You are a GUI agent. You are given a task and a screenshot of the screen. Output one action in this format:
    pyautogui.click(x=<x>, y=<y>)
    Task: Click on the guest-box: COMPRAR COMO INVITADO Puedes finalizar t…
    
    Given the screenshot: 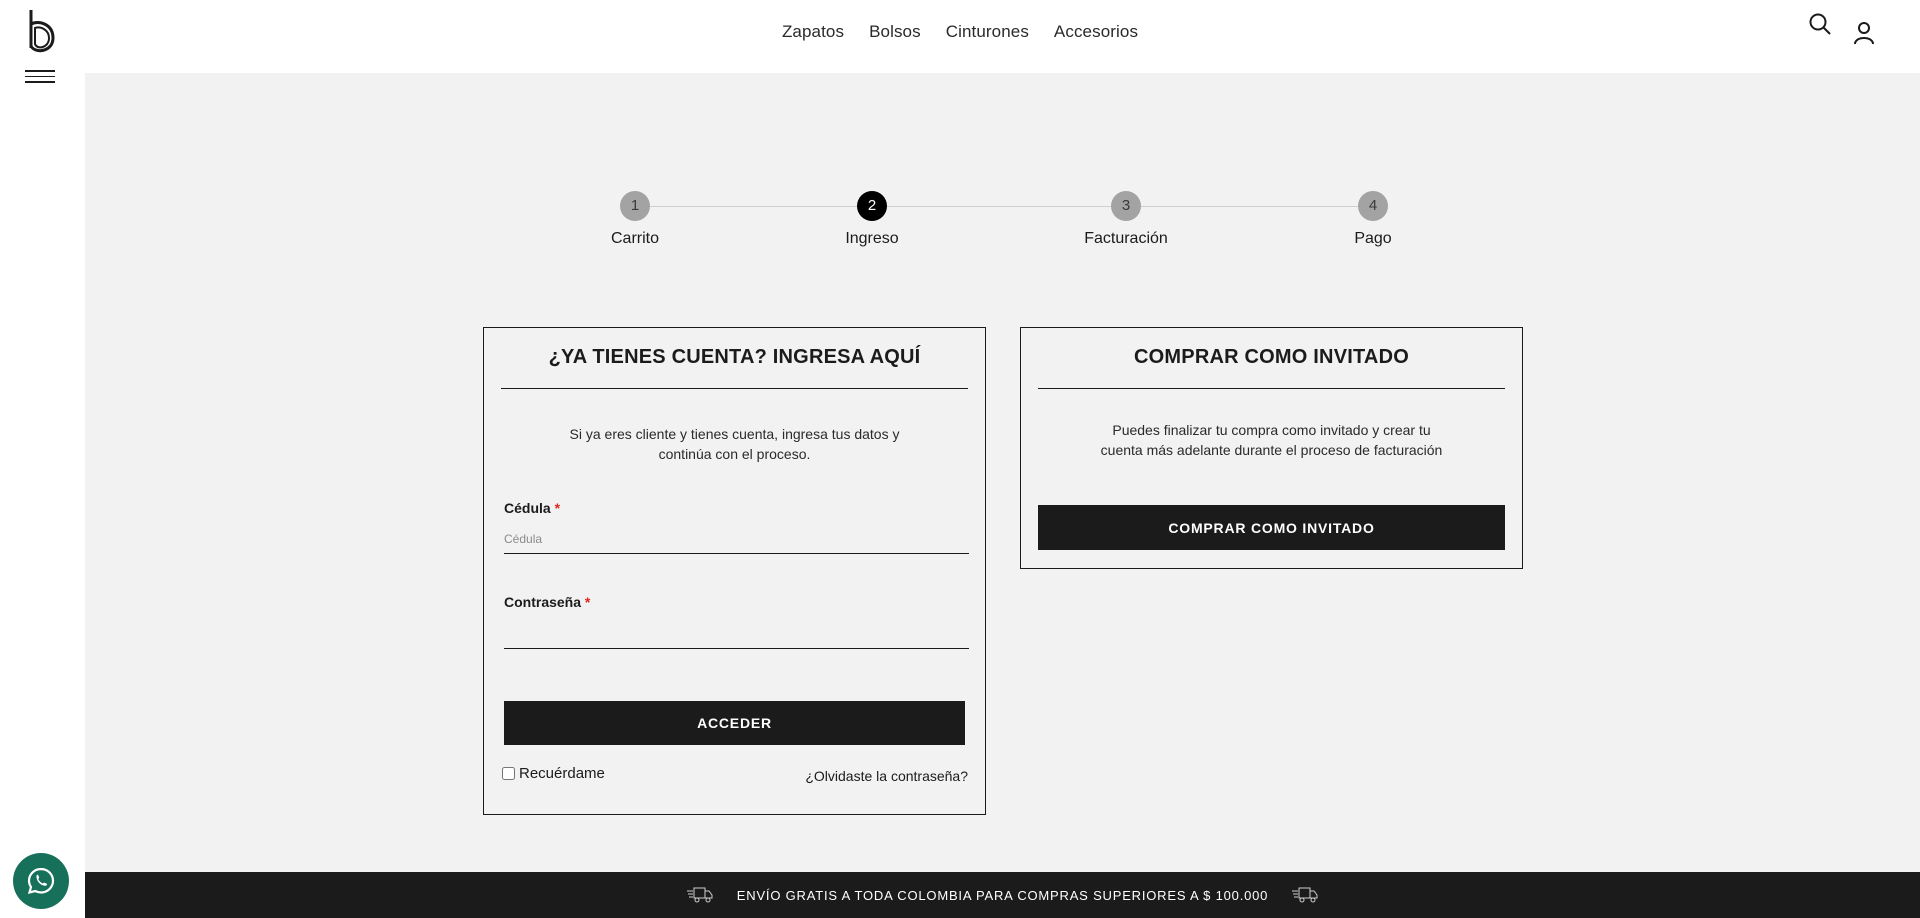 What is the action you would take?
    pyautogui.click(x=1271, y=448)
    